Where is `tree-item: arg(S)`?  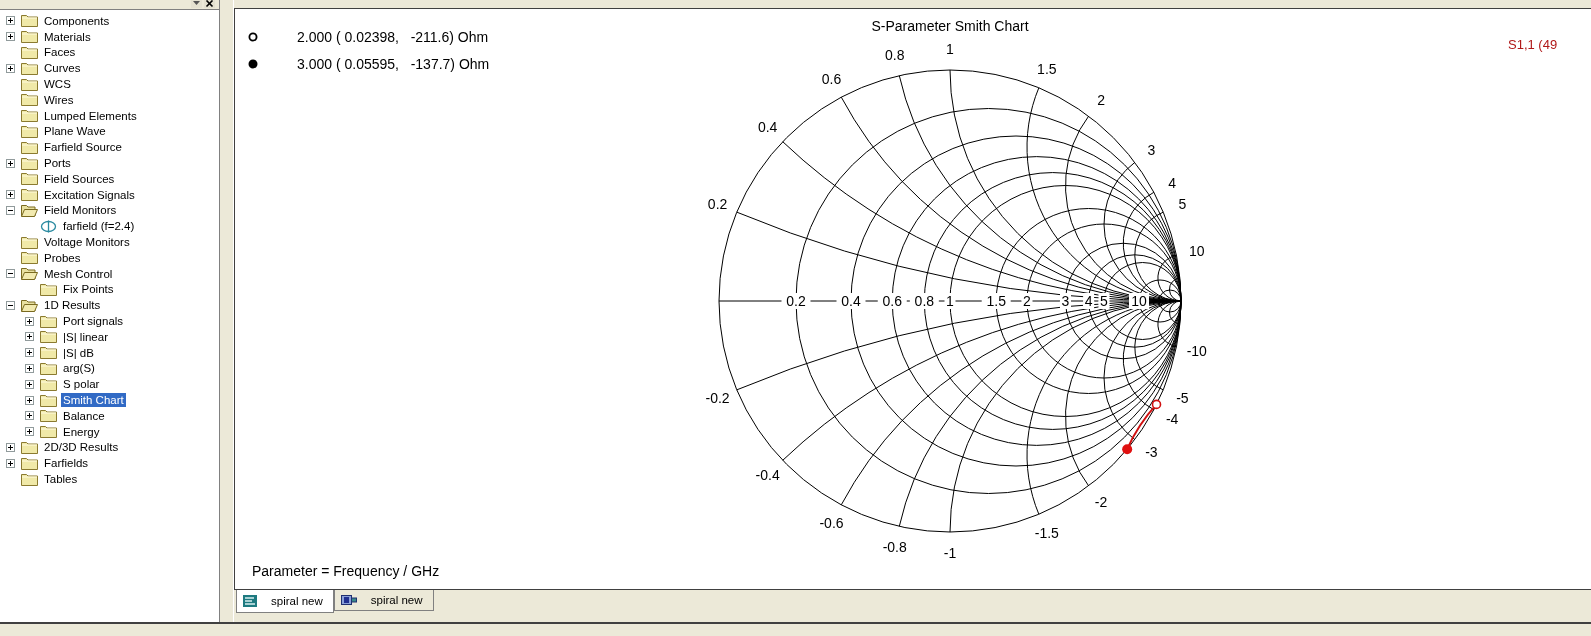
tree-item: arg(S) is located at coordinates (79, 368).